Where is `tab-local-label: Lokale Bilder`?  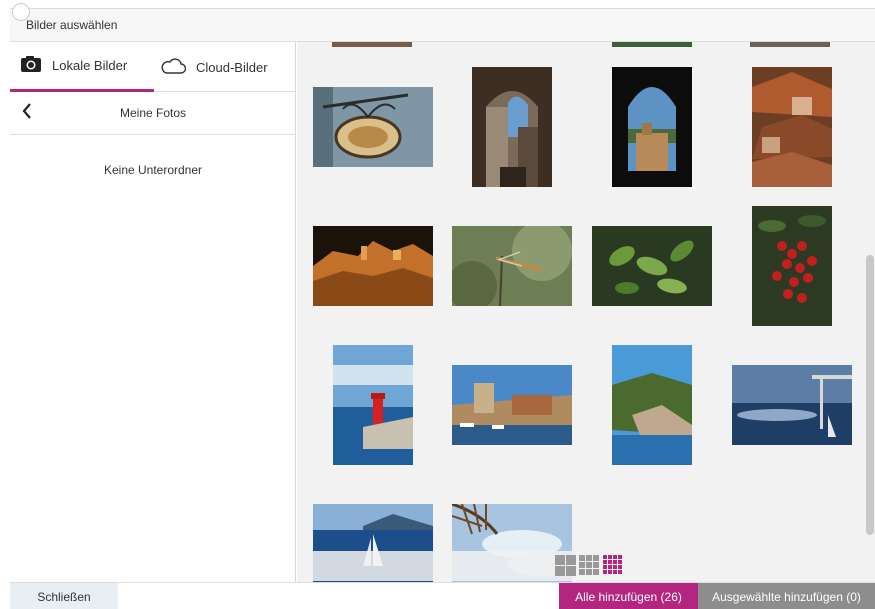 tab-local-label: Lokale Bilder is located at coordinates (90, 65).